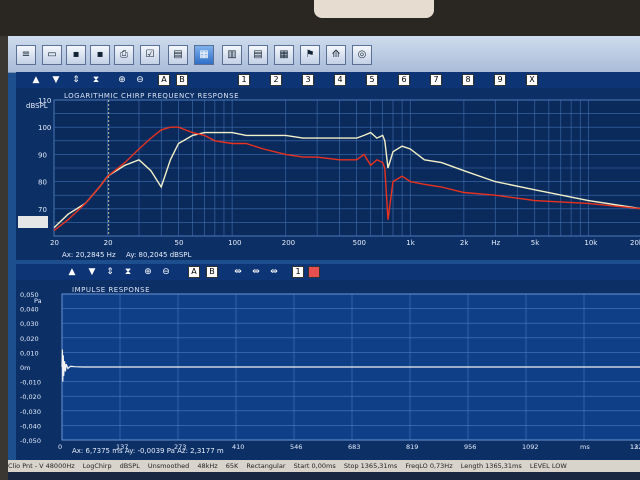 Image resolution: width=640 pixels, height=480 pixels. Describe the element at coordinates (468, 80) in the screenshot. I see `overlay-8-button: 8` at that location.